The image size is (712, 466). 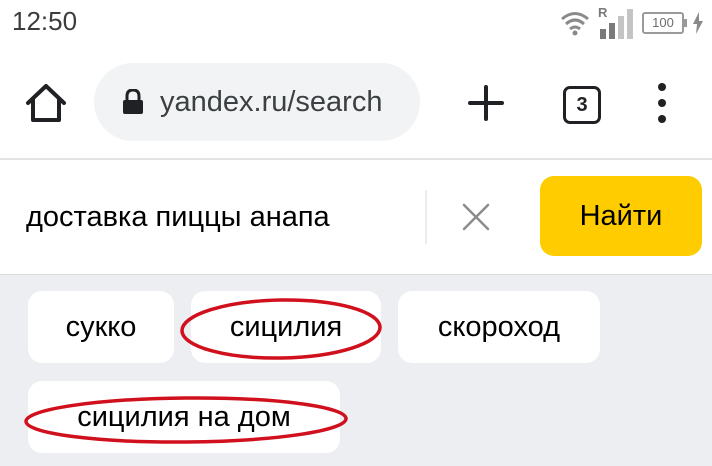 I want to click on input-separator, so click(x=426, y=217).